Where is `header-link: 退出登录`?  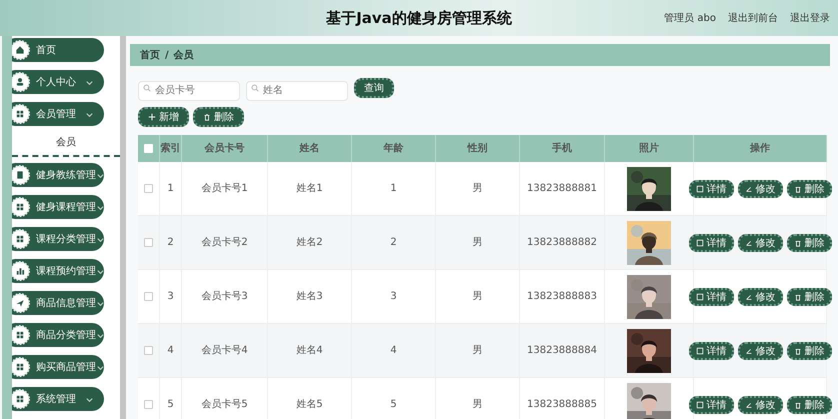 header-link: 退出登录 is located at coordinates (810, 18).